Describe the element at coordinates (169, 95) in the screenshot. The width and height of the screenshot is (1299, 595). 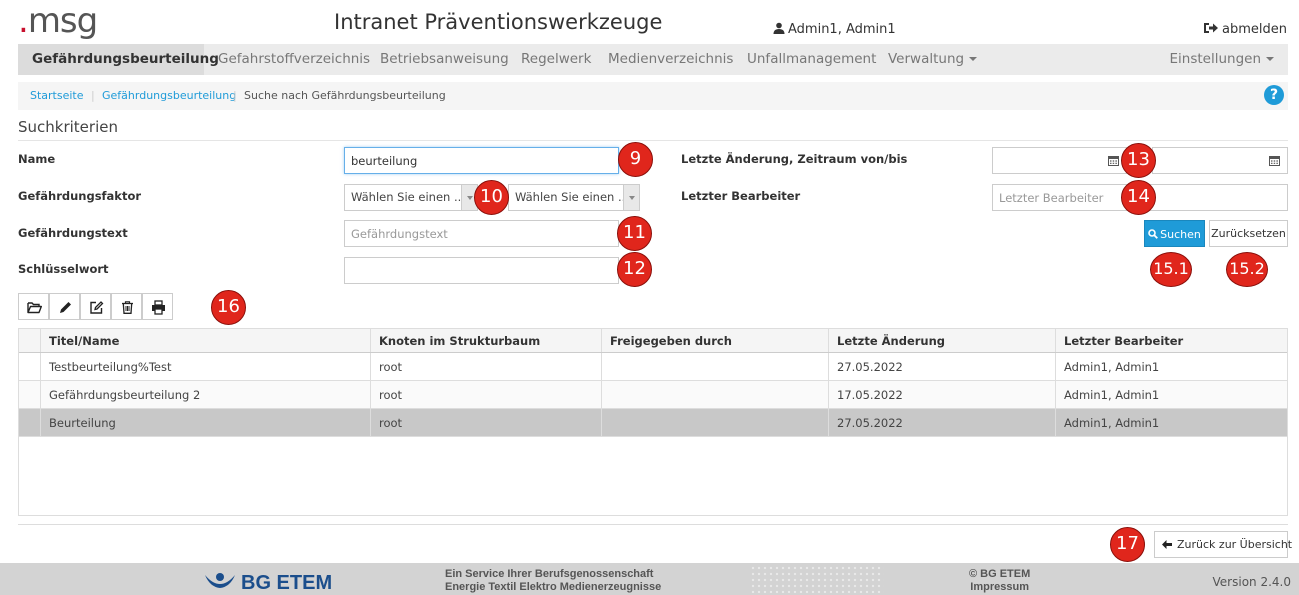
I see `breadcrumb-parent: Gefährdungsbeurteilung` at that location.